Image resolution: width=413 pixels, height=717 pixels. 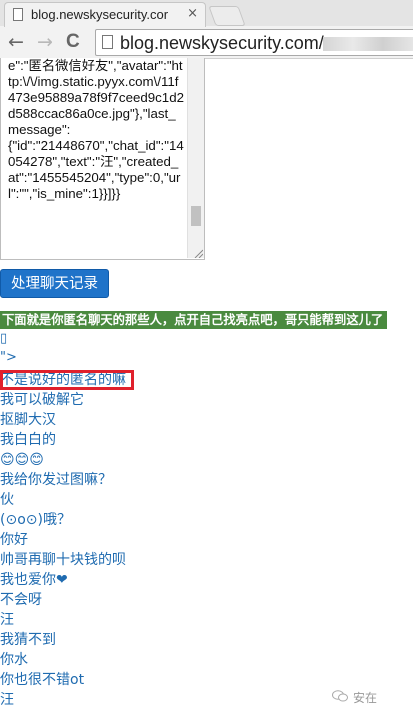 What do you see at coordinates (63, 440) in the screenshot?
I see `list-item: 我白白的` at bounding box center [63, 440].